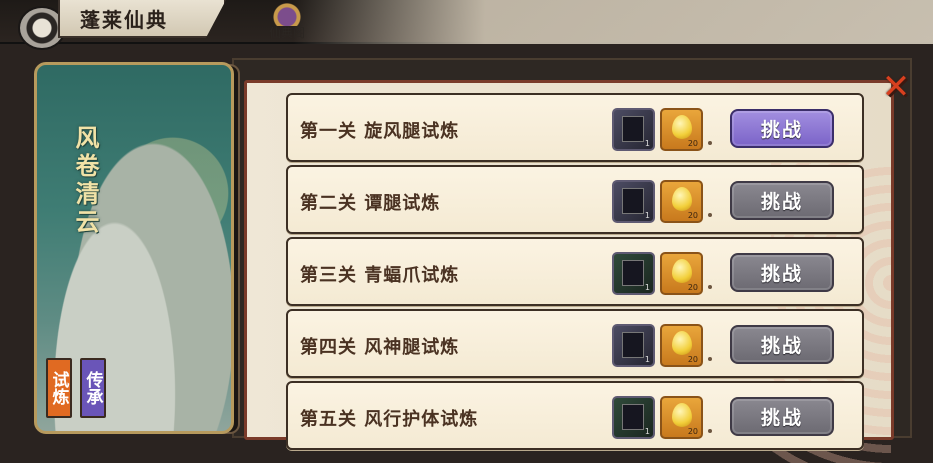  Describe the element at coordinates (380, 347) in the screenshot. I see `stage-title: 第四关 风神腿试炼` at that location.